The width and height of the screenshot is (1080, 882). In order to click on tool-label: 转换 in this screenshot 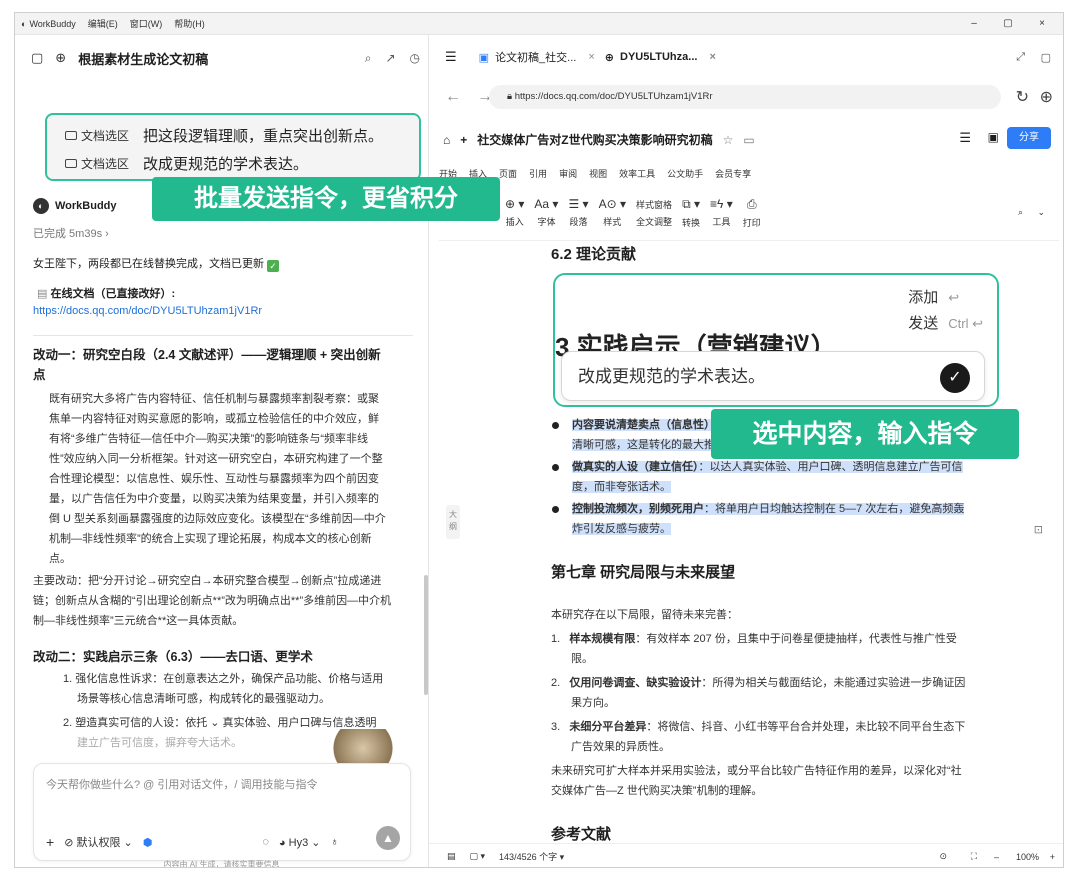, I will do `click(691, 222)`.